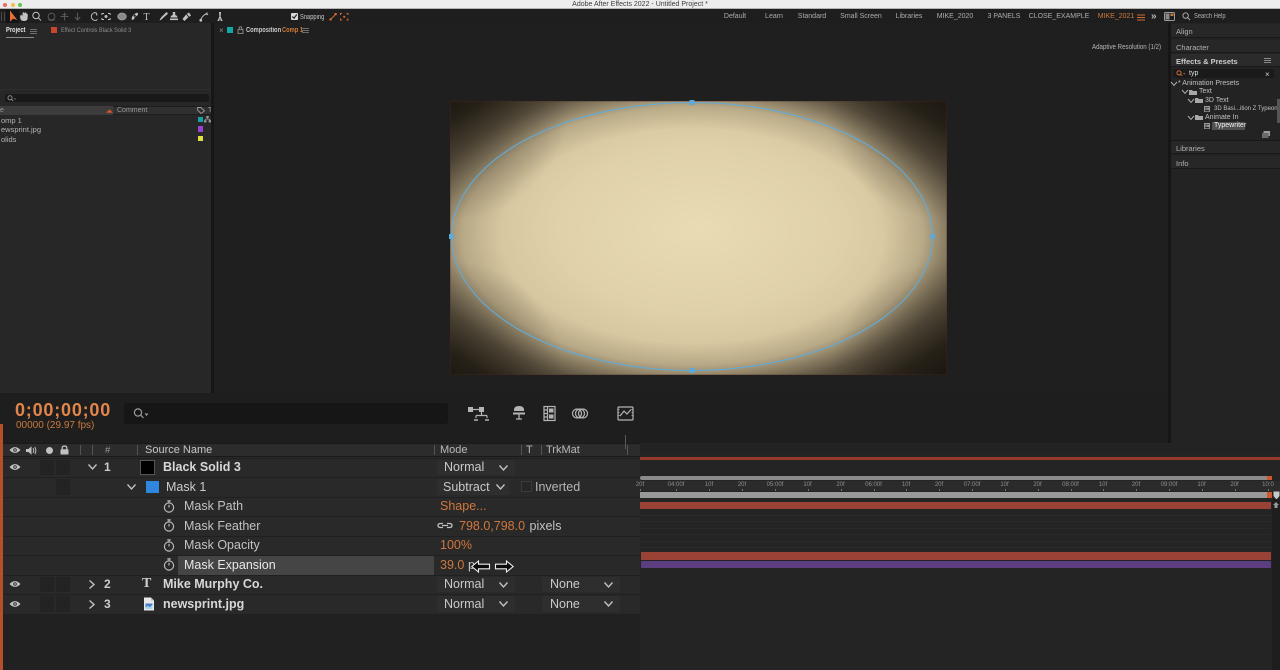 This screenshot has height=670, width=1280. What do you see at coordinates (146, 17) in the screenshot?
I see `svg-text: T` at bounding box center [146, 17].